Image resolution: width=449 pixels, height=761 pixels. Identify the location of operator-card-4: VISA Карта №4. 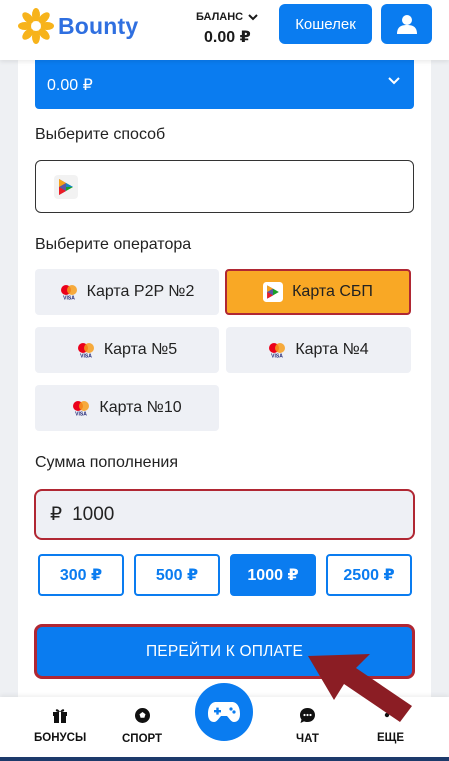
(318, 350).